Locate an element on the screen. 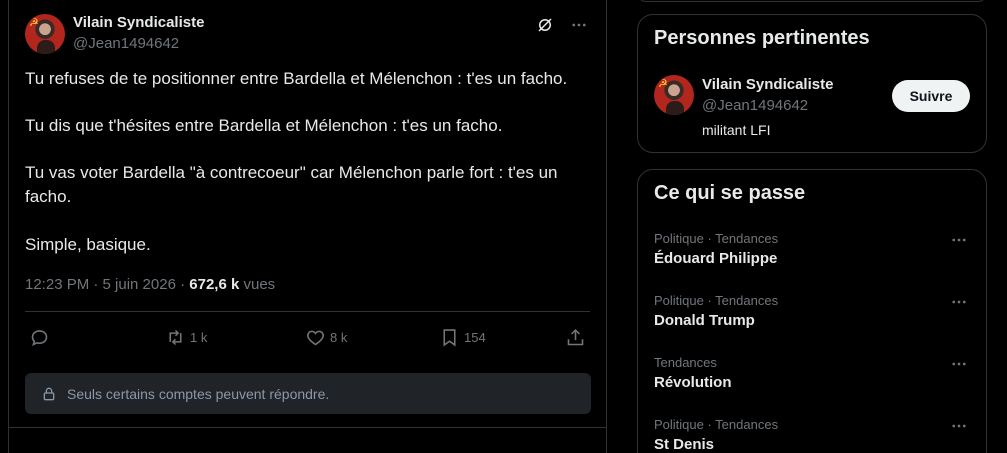 Image resolution: width=1007 pixels, height=453 pixels. relevant-people-title: Personnes pertinentes is located at coordinates (762, 38).